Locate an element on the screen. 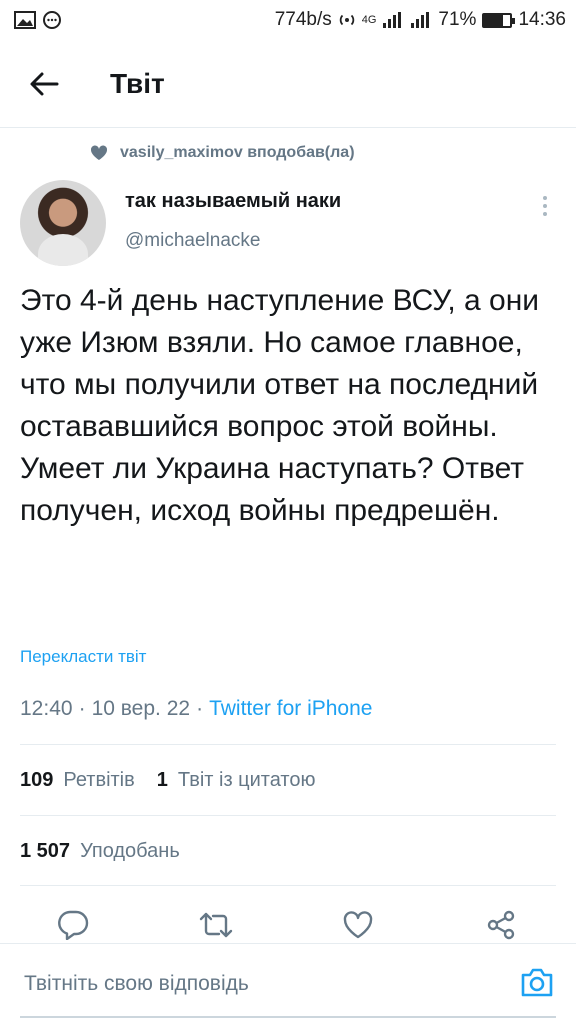  share-button is located at coordinates (501, 925).